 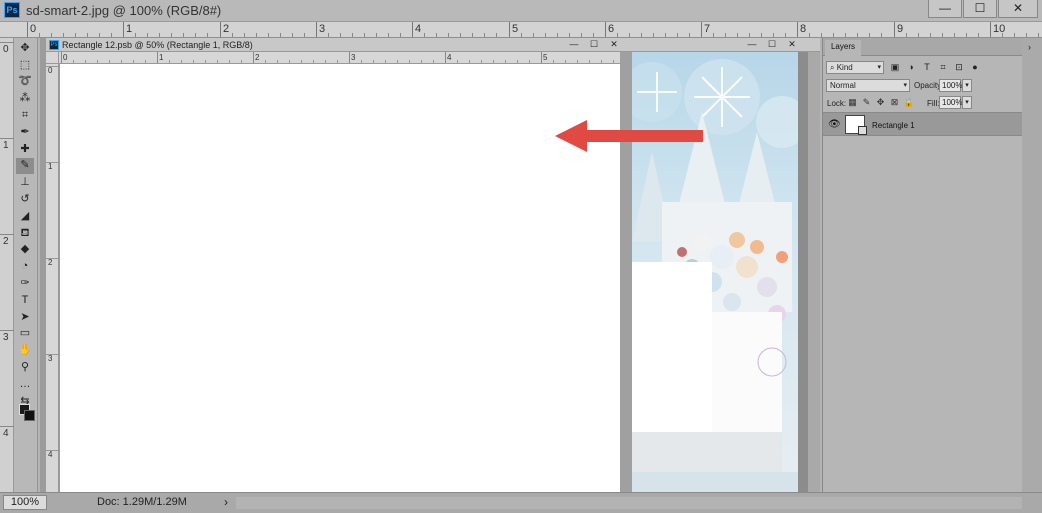 I want to click on paint-bucket-tool-icon: ⛾, so click(x=25, y=233).